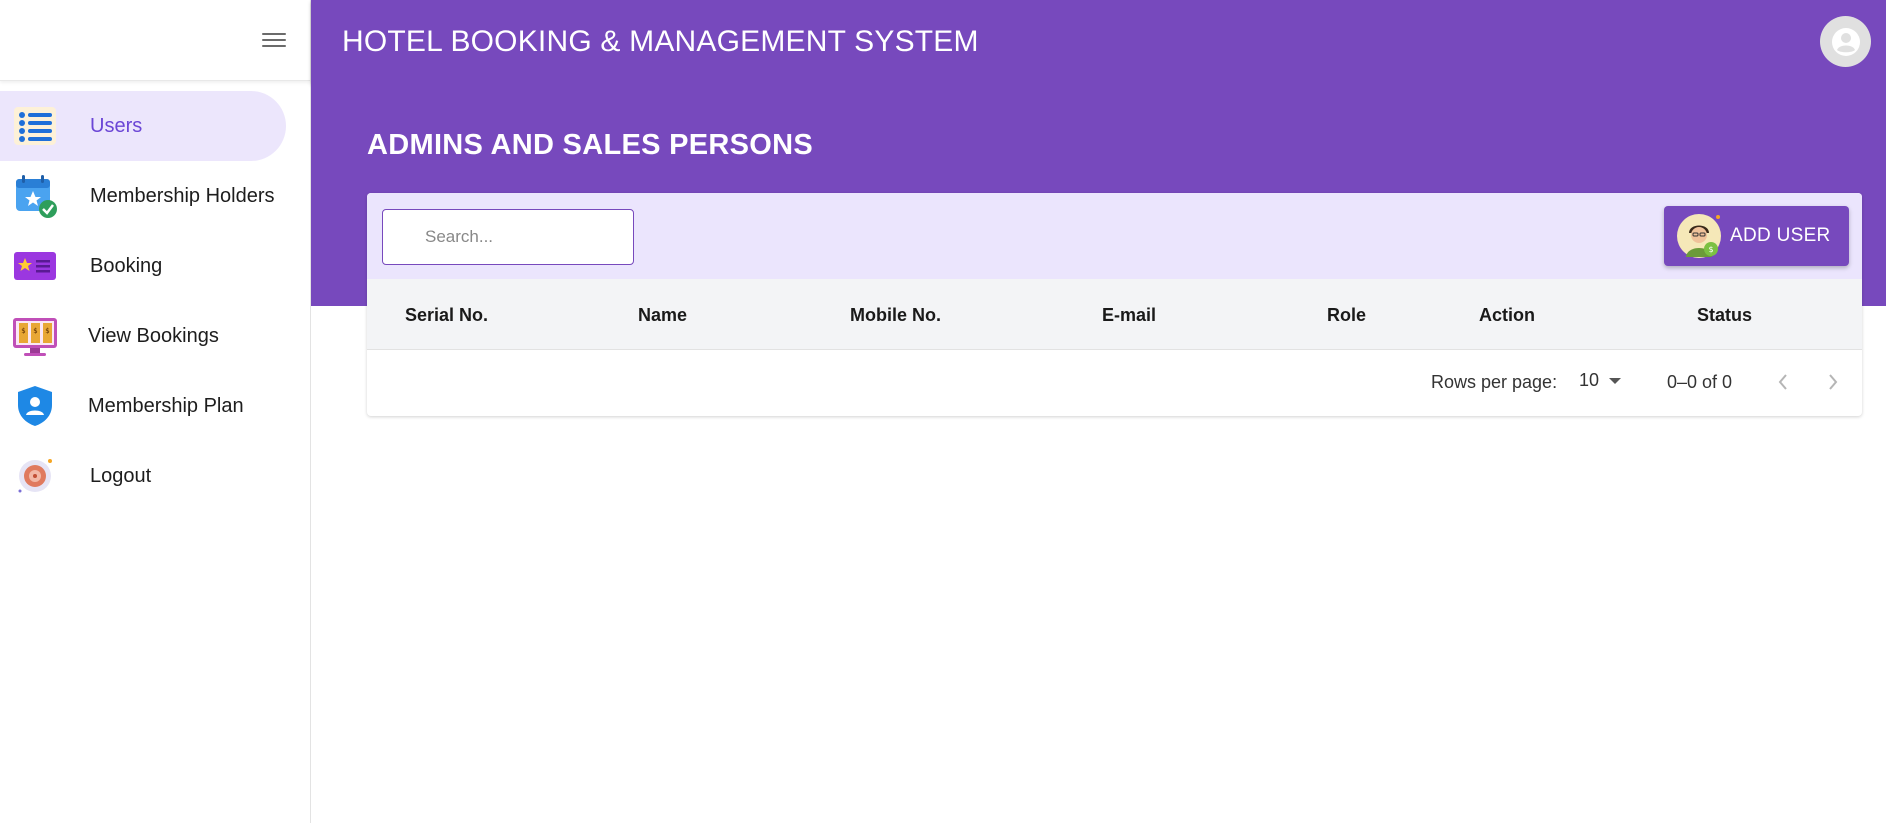  What do you see at coordinates (1114, 382) in the screenshot?
I see `table-pagination: Rows per page: 10 0–0 of 0` at bounding box center [1114, 382].